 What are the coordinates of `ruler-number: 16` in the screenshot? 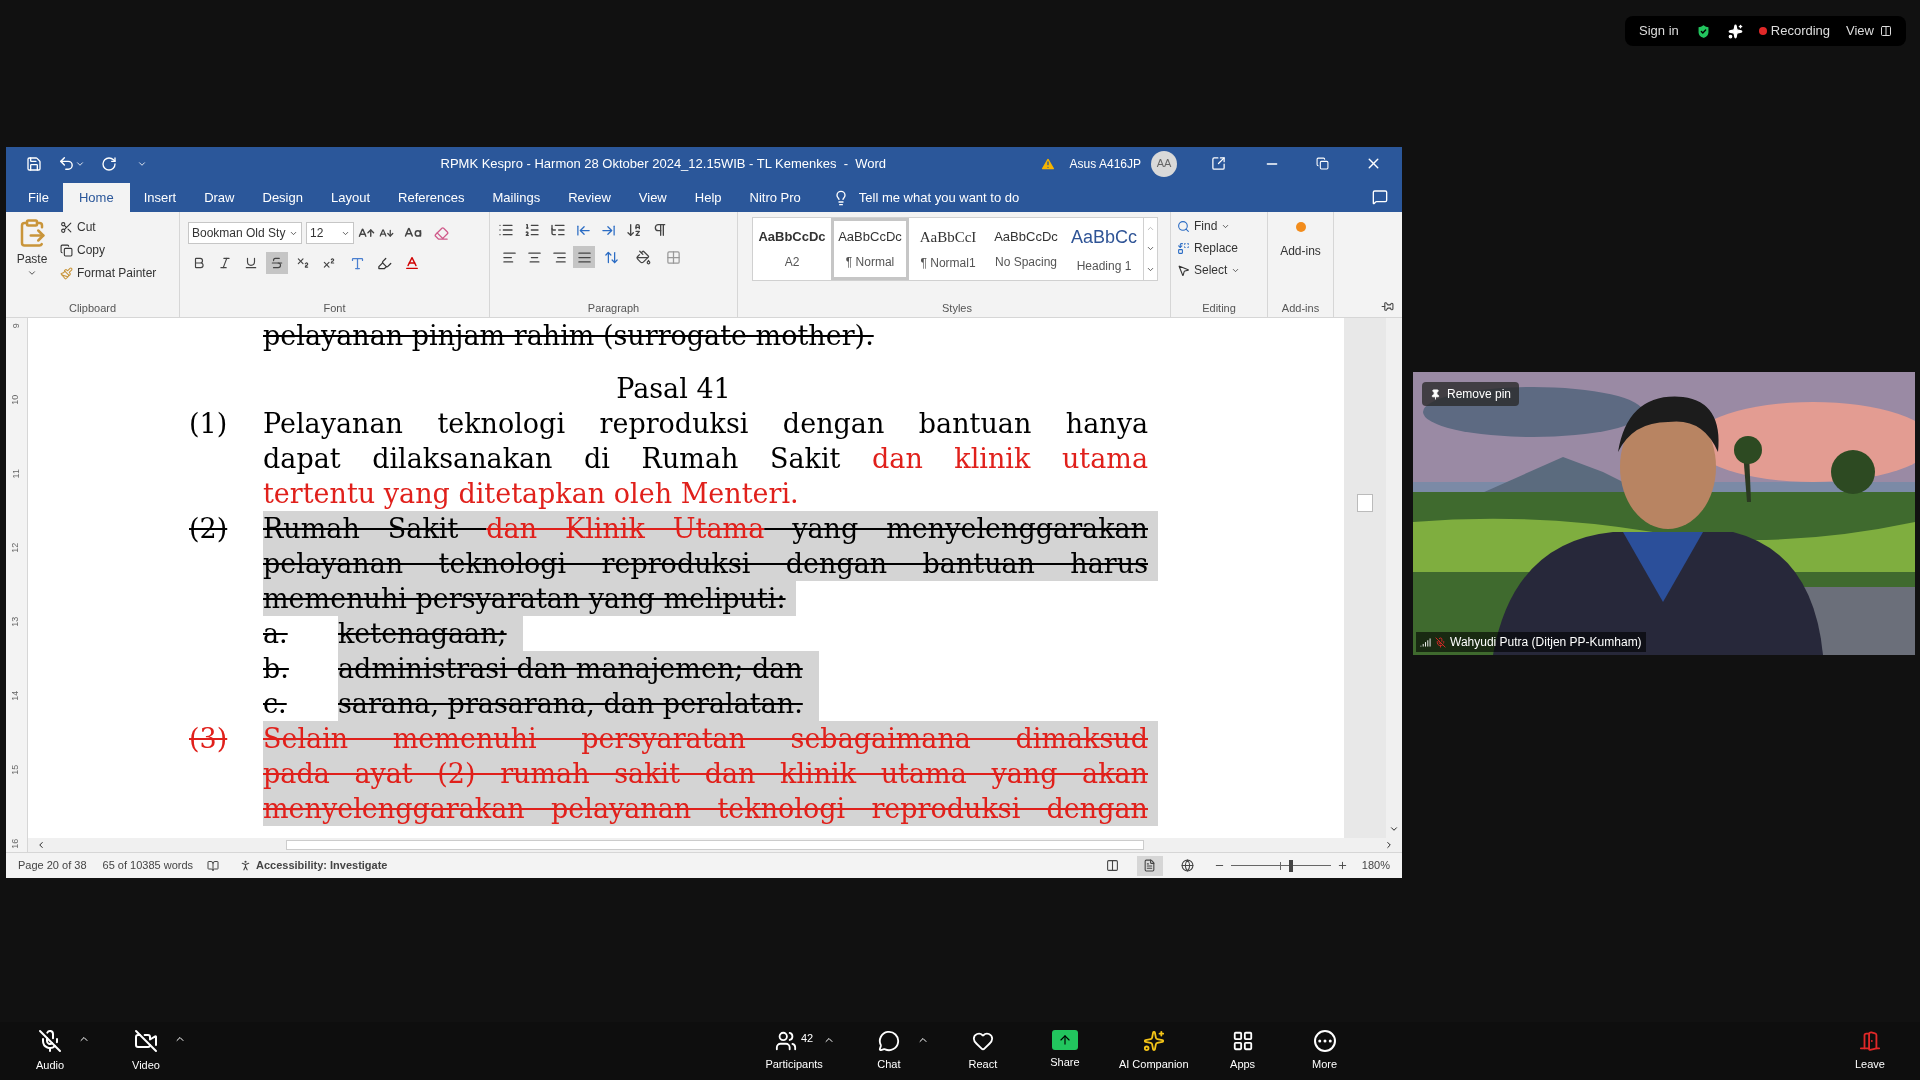 It's located at (15, 844).